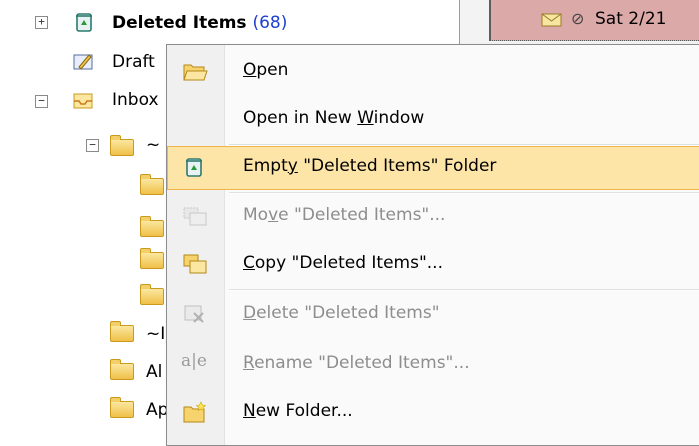 The image size is (699, 446). What do you see at coordinates (155, 334) in the screenshot?
I see `tree-item-subfolder-2: ~I` at bounding box center [155, 334].